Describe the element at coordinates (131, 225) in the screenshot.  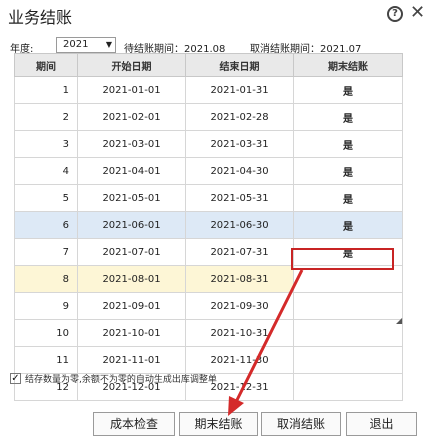
I see `start-date-cell: 2021-06-01` at that location.